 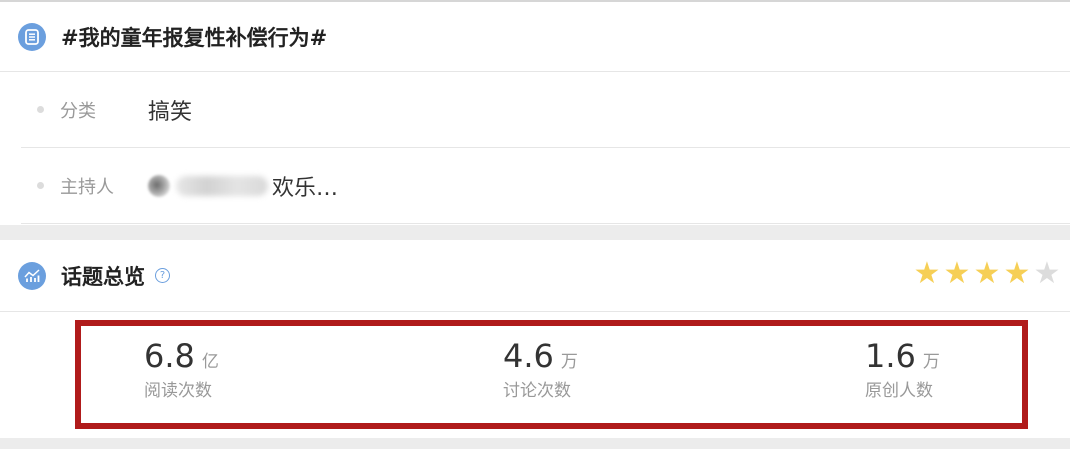 I want to click on host-avatar, so click(x=159, y=185).